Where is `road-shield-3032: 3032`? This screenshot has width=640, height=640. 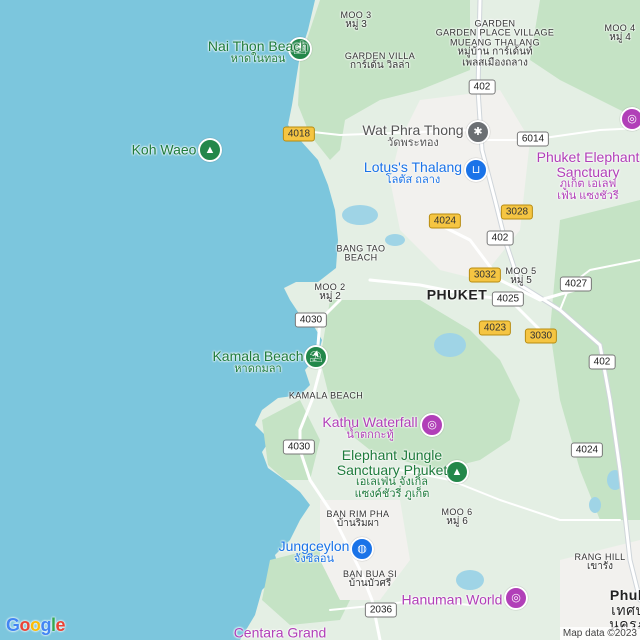
road-shield-3032: 3032 is located at coordinates (485, 275).